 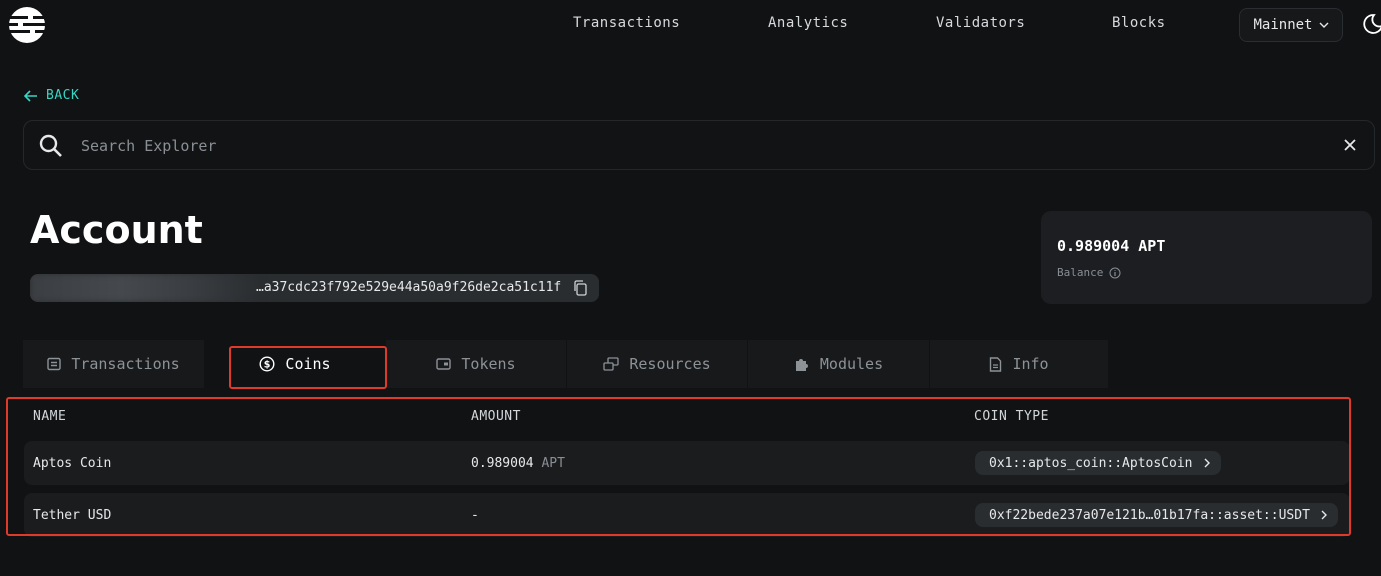 I want to click on coin-amount: -, so click(x=475, y=515).